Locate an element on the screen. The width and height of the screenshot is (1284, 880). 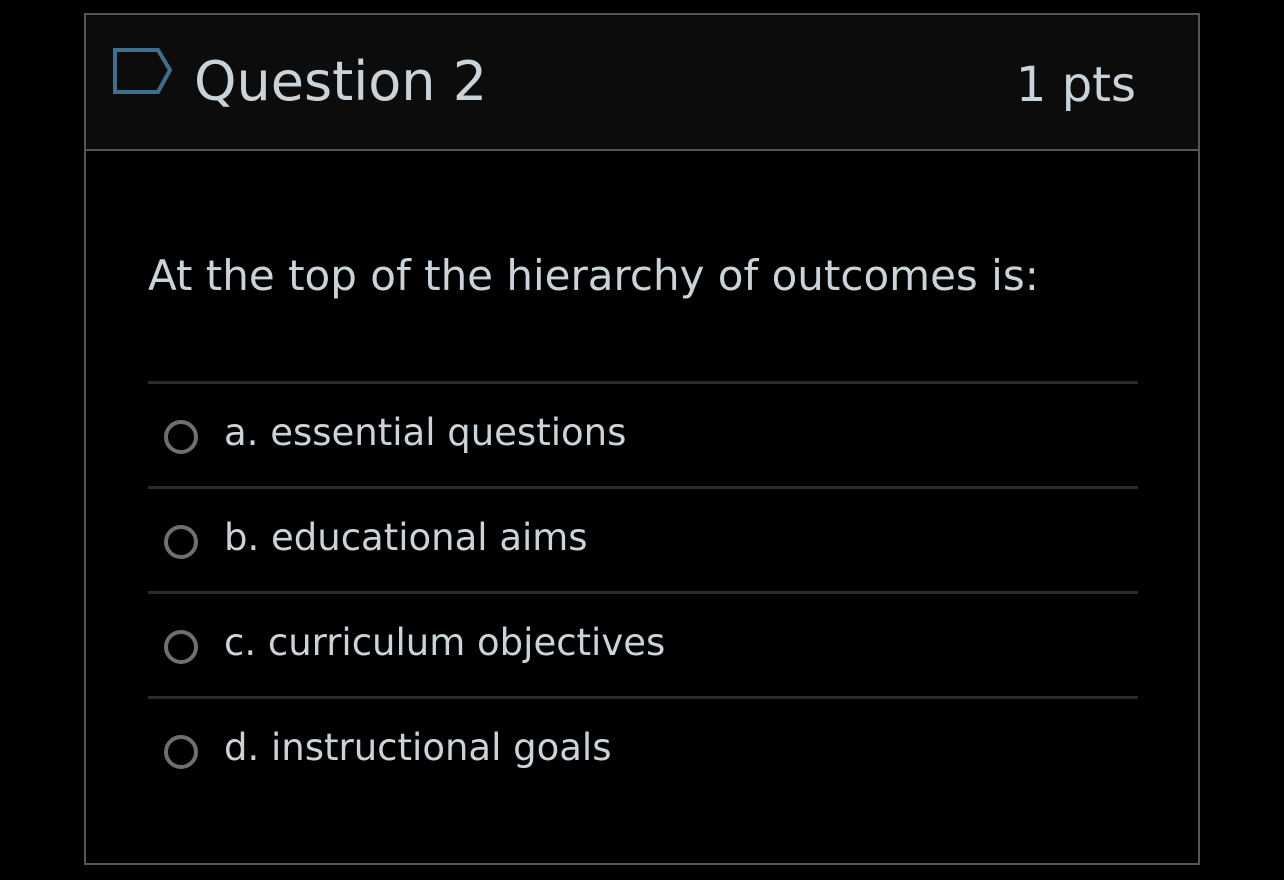
flag-icon is located at coordinates (143, 71).